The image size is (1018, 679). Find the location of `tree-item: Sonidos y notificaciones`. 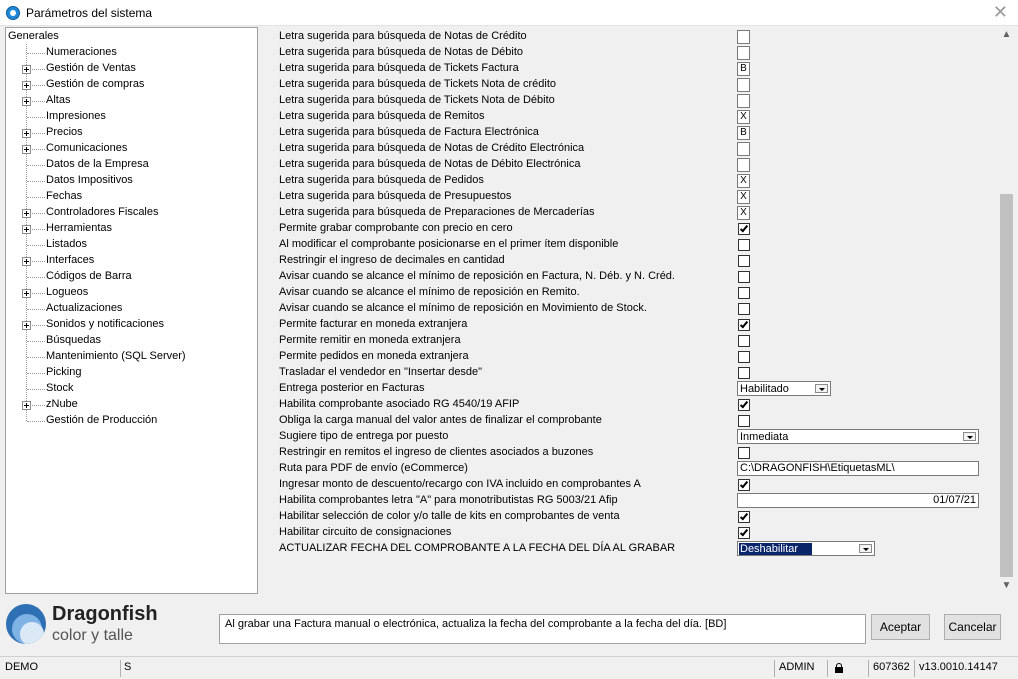

tree-item: Sonidos y notificaciones is located at coordinates (131, 325).